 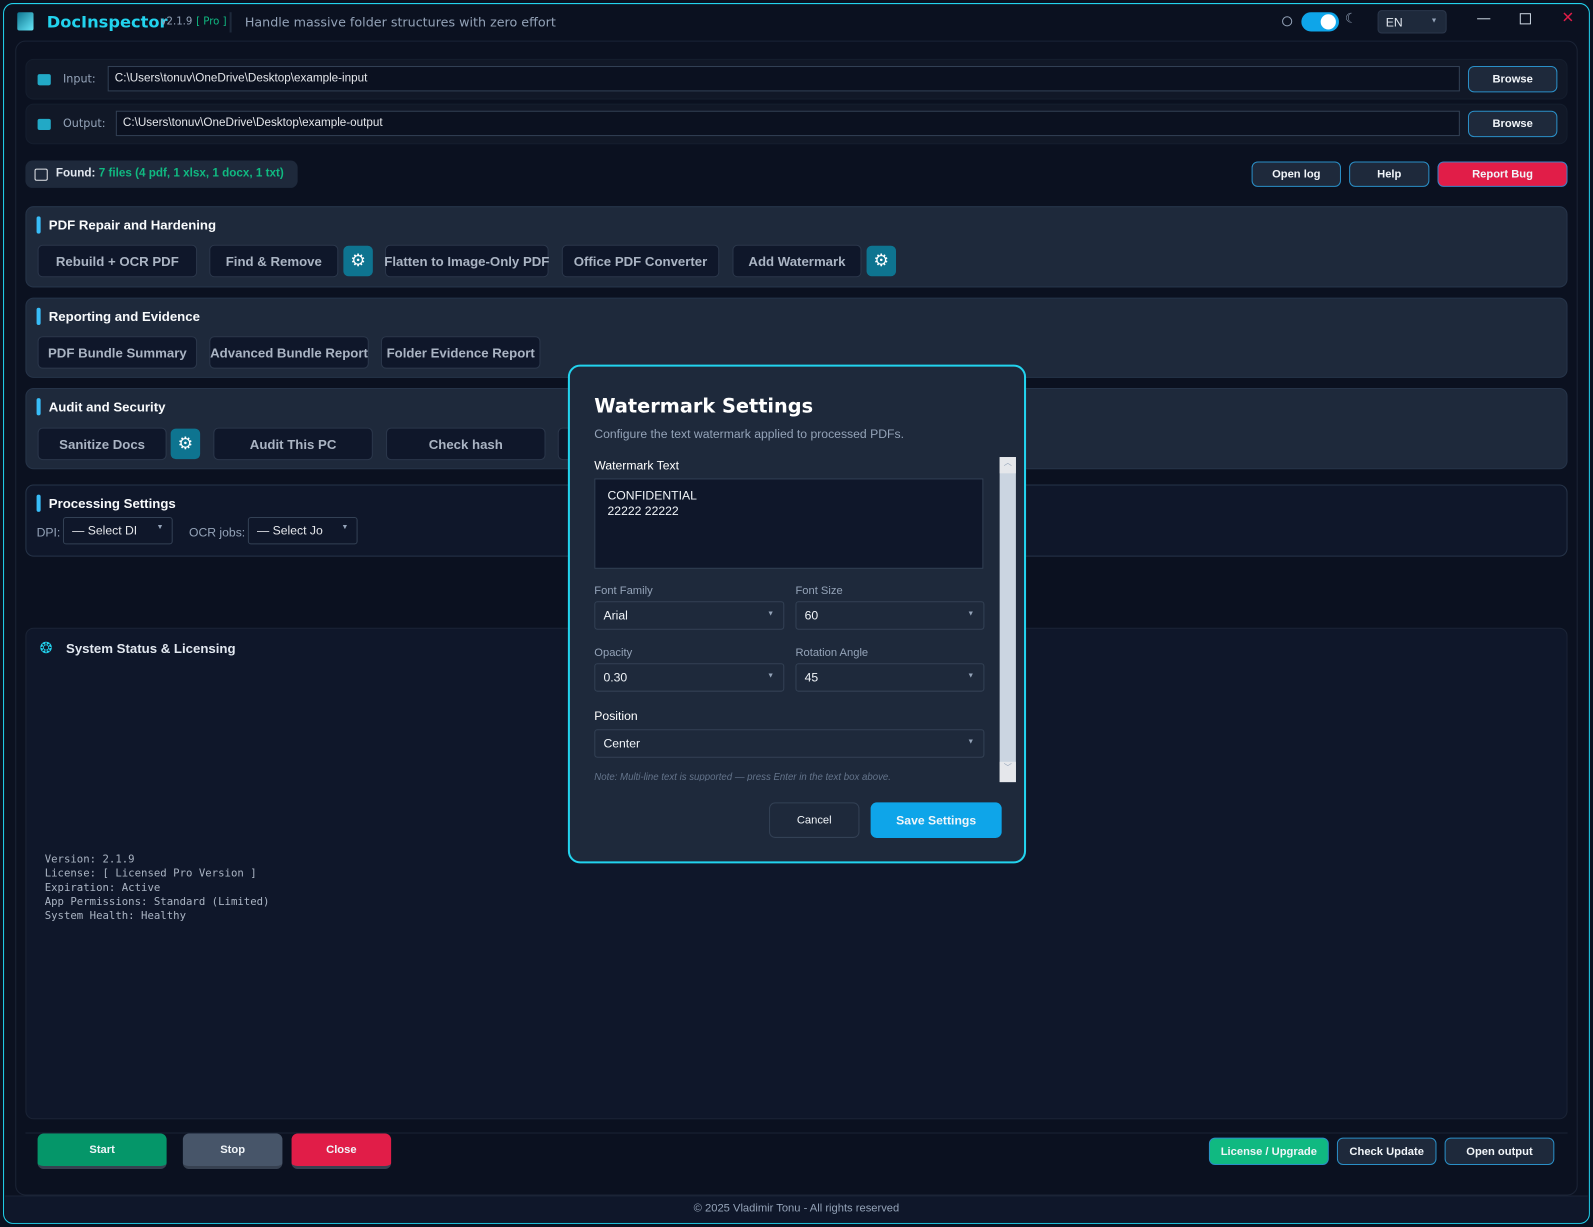 What do you see at coordinates (890, 677) in the screenshot?
I see `rotation-select: 45 ▼` at bounding box center [890, 677].